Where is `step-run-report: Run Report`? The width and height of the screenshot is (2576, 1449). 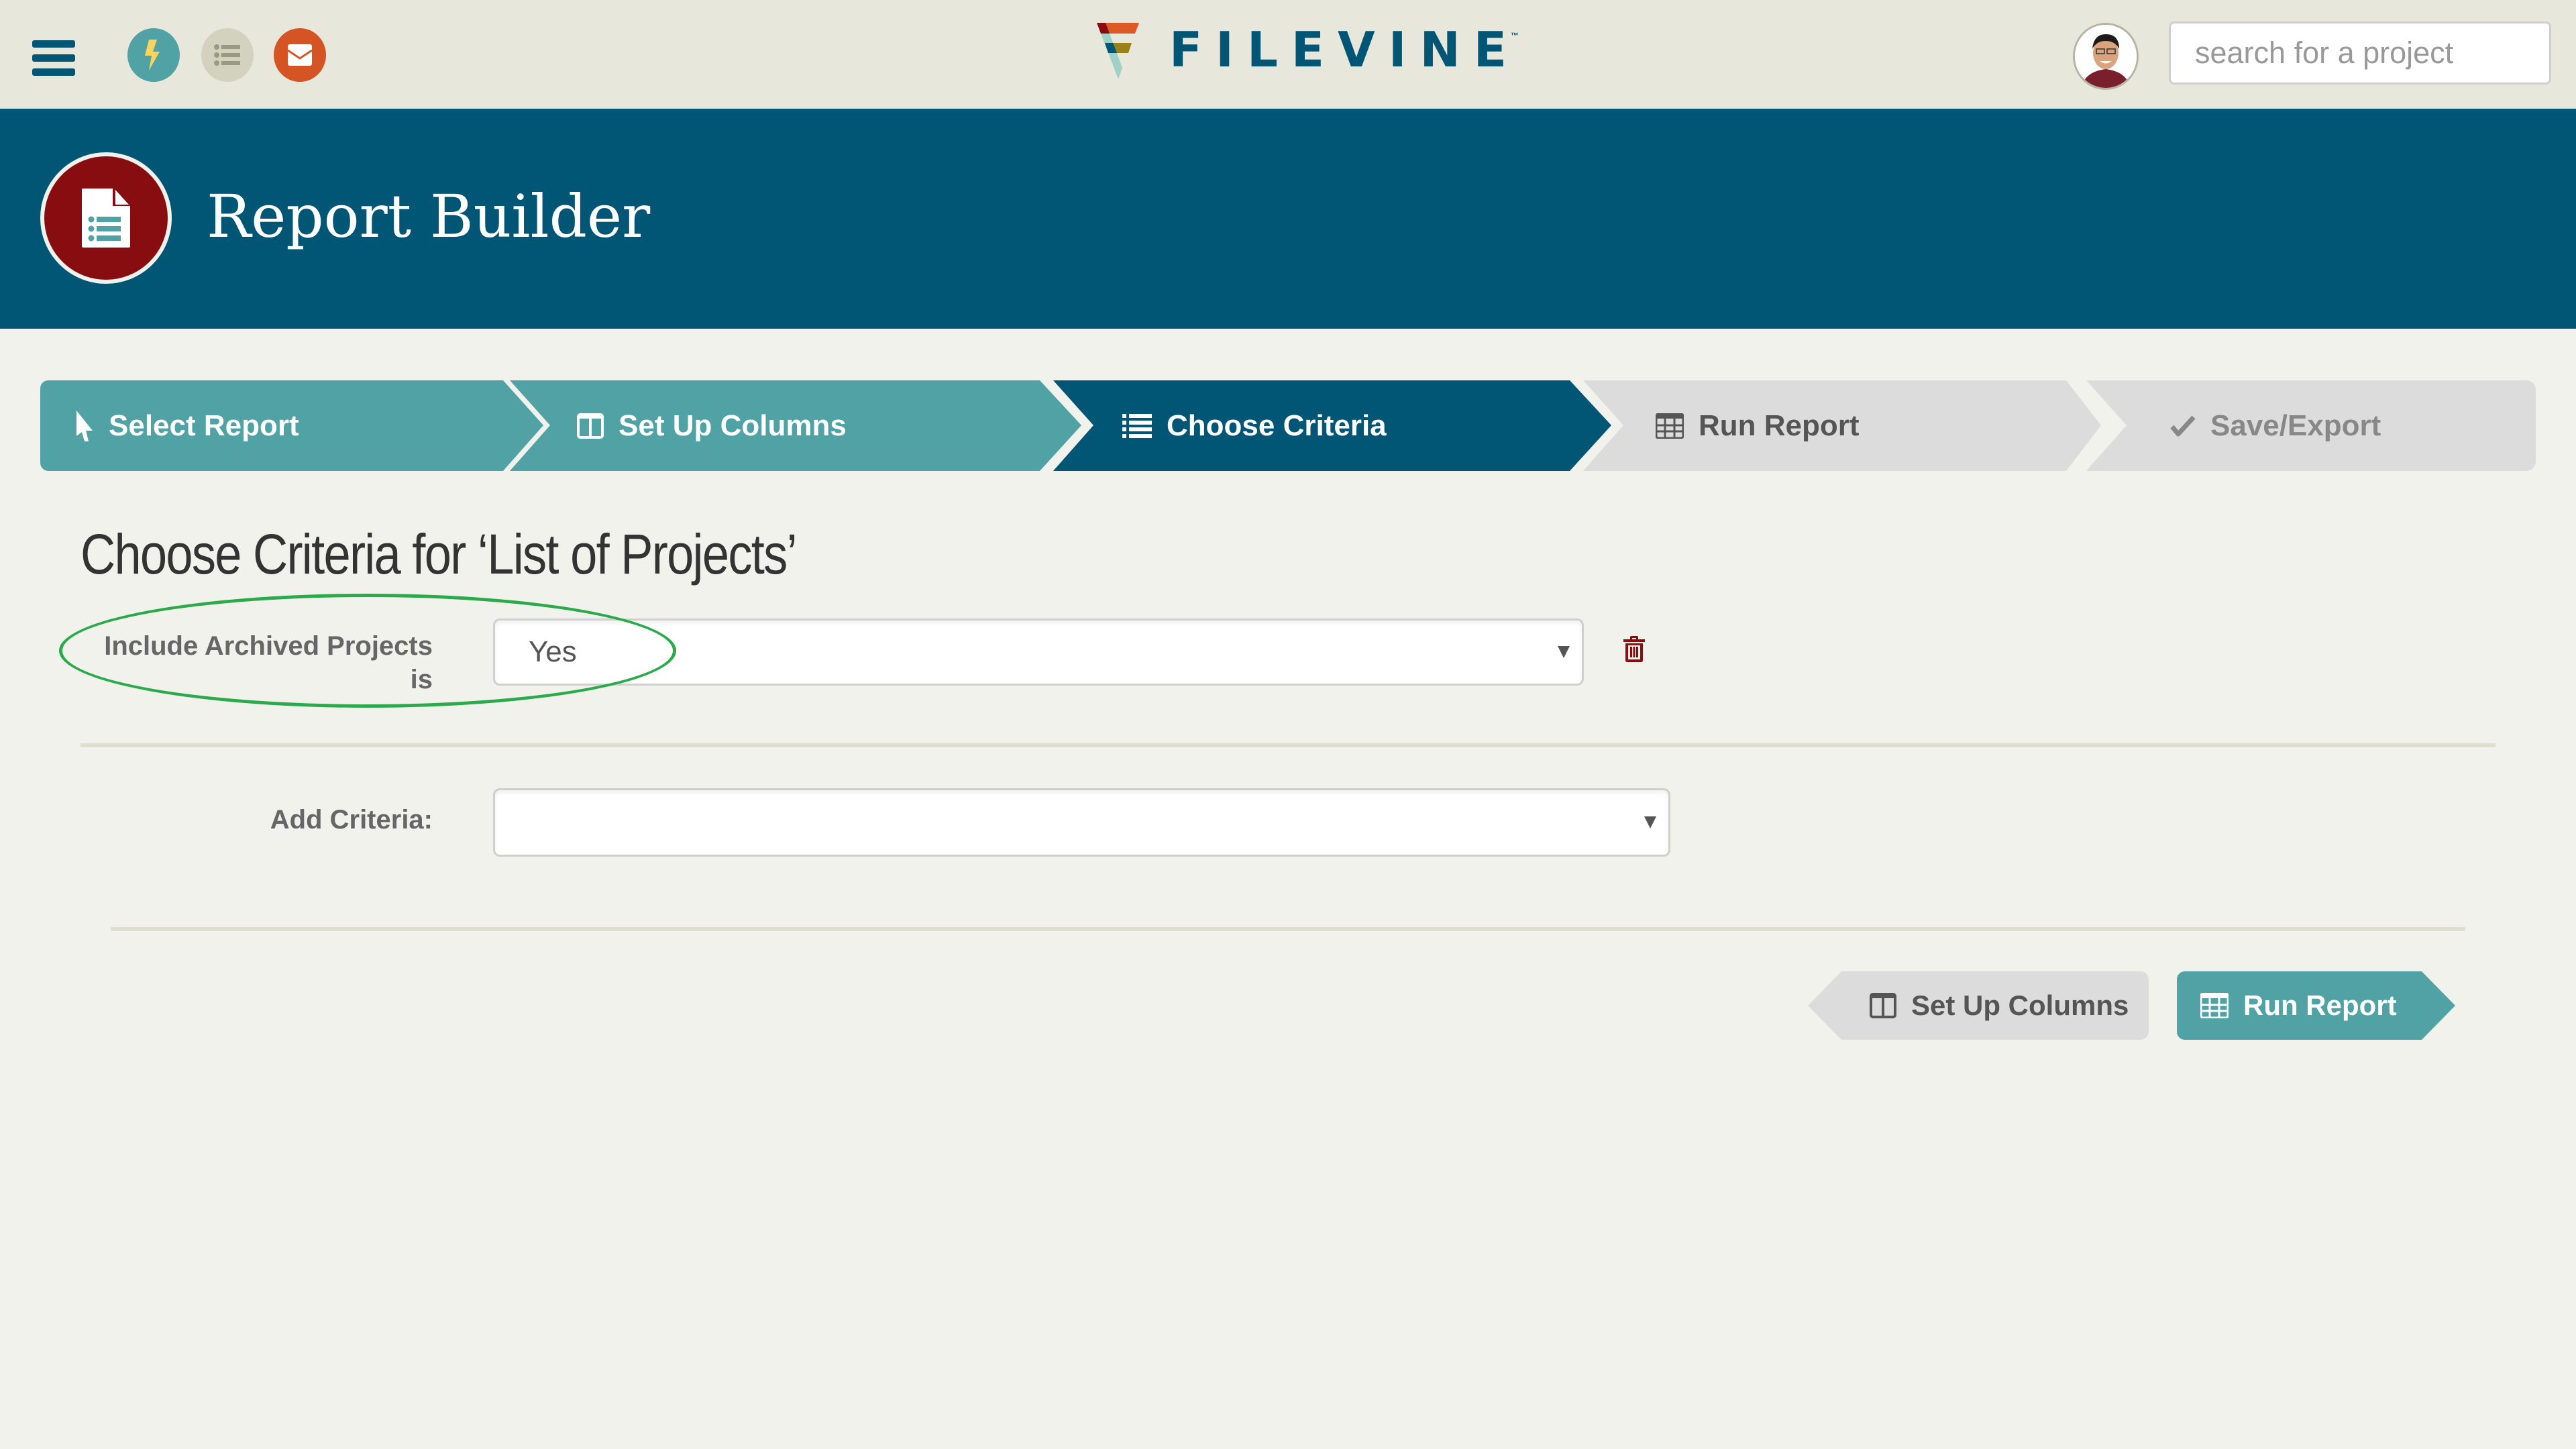 step-run-report: Run Report is located at coordinates (1842, 425).